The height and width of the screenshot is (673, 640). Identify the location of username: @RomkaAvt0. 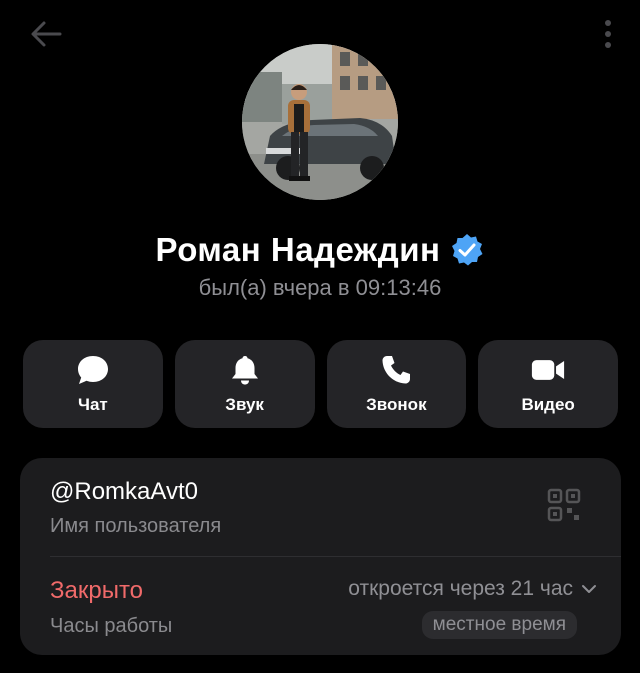
(124, 492).